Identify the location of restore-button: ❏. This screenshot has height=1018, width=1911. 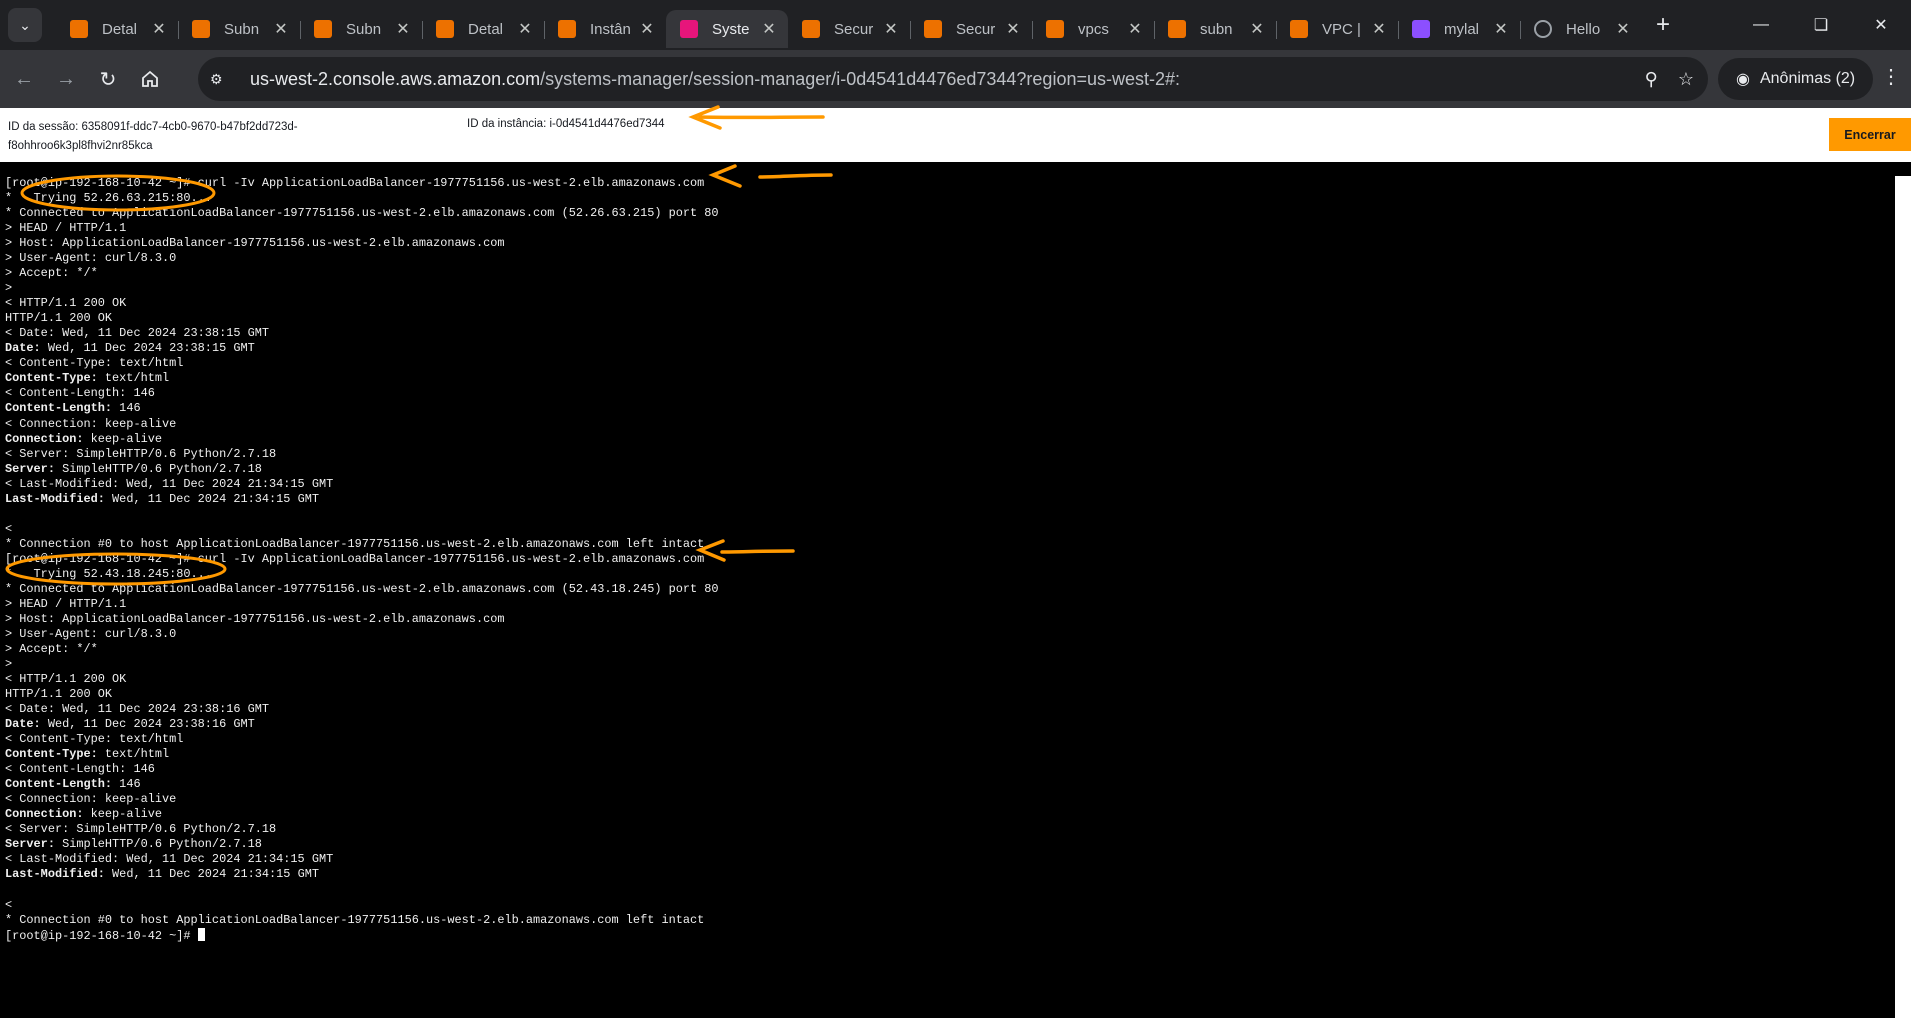
(1821, 25).